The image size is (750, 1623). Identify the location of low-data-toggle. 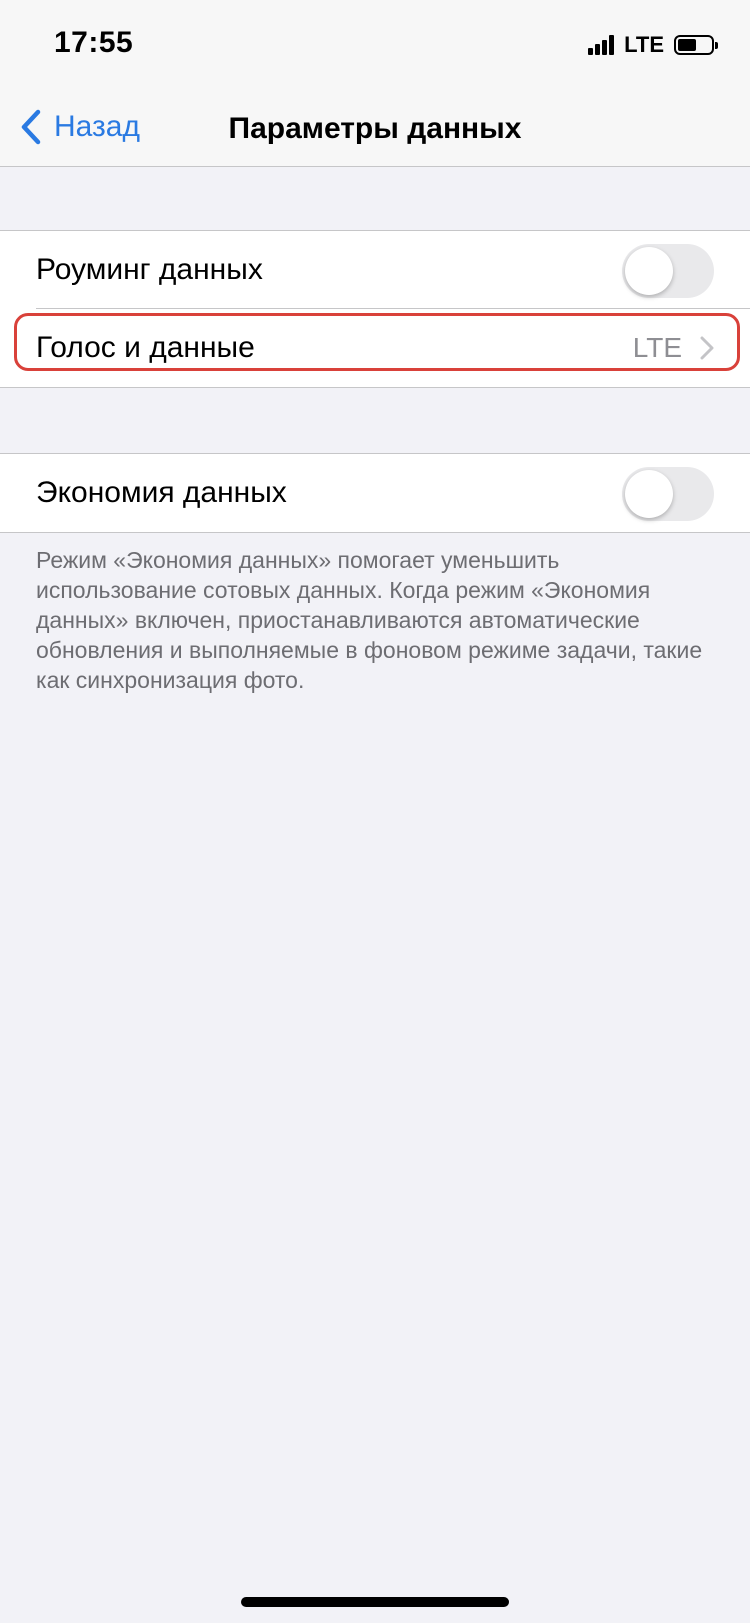
(668, 494).